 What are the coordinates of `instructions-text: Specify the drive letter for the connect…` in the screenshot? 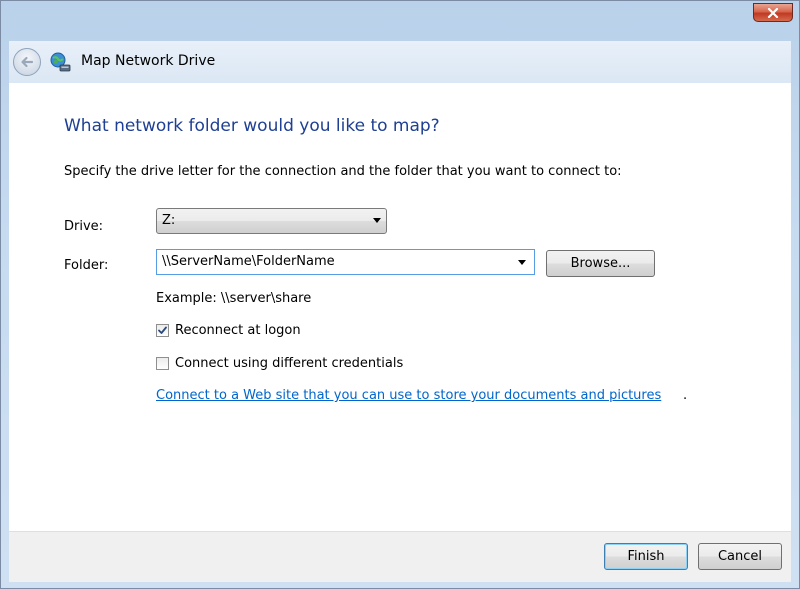 It's located at (343, 171).